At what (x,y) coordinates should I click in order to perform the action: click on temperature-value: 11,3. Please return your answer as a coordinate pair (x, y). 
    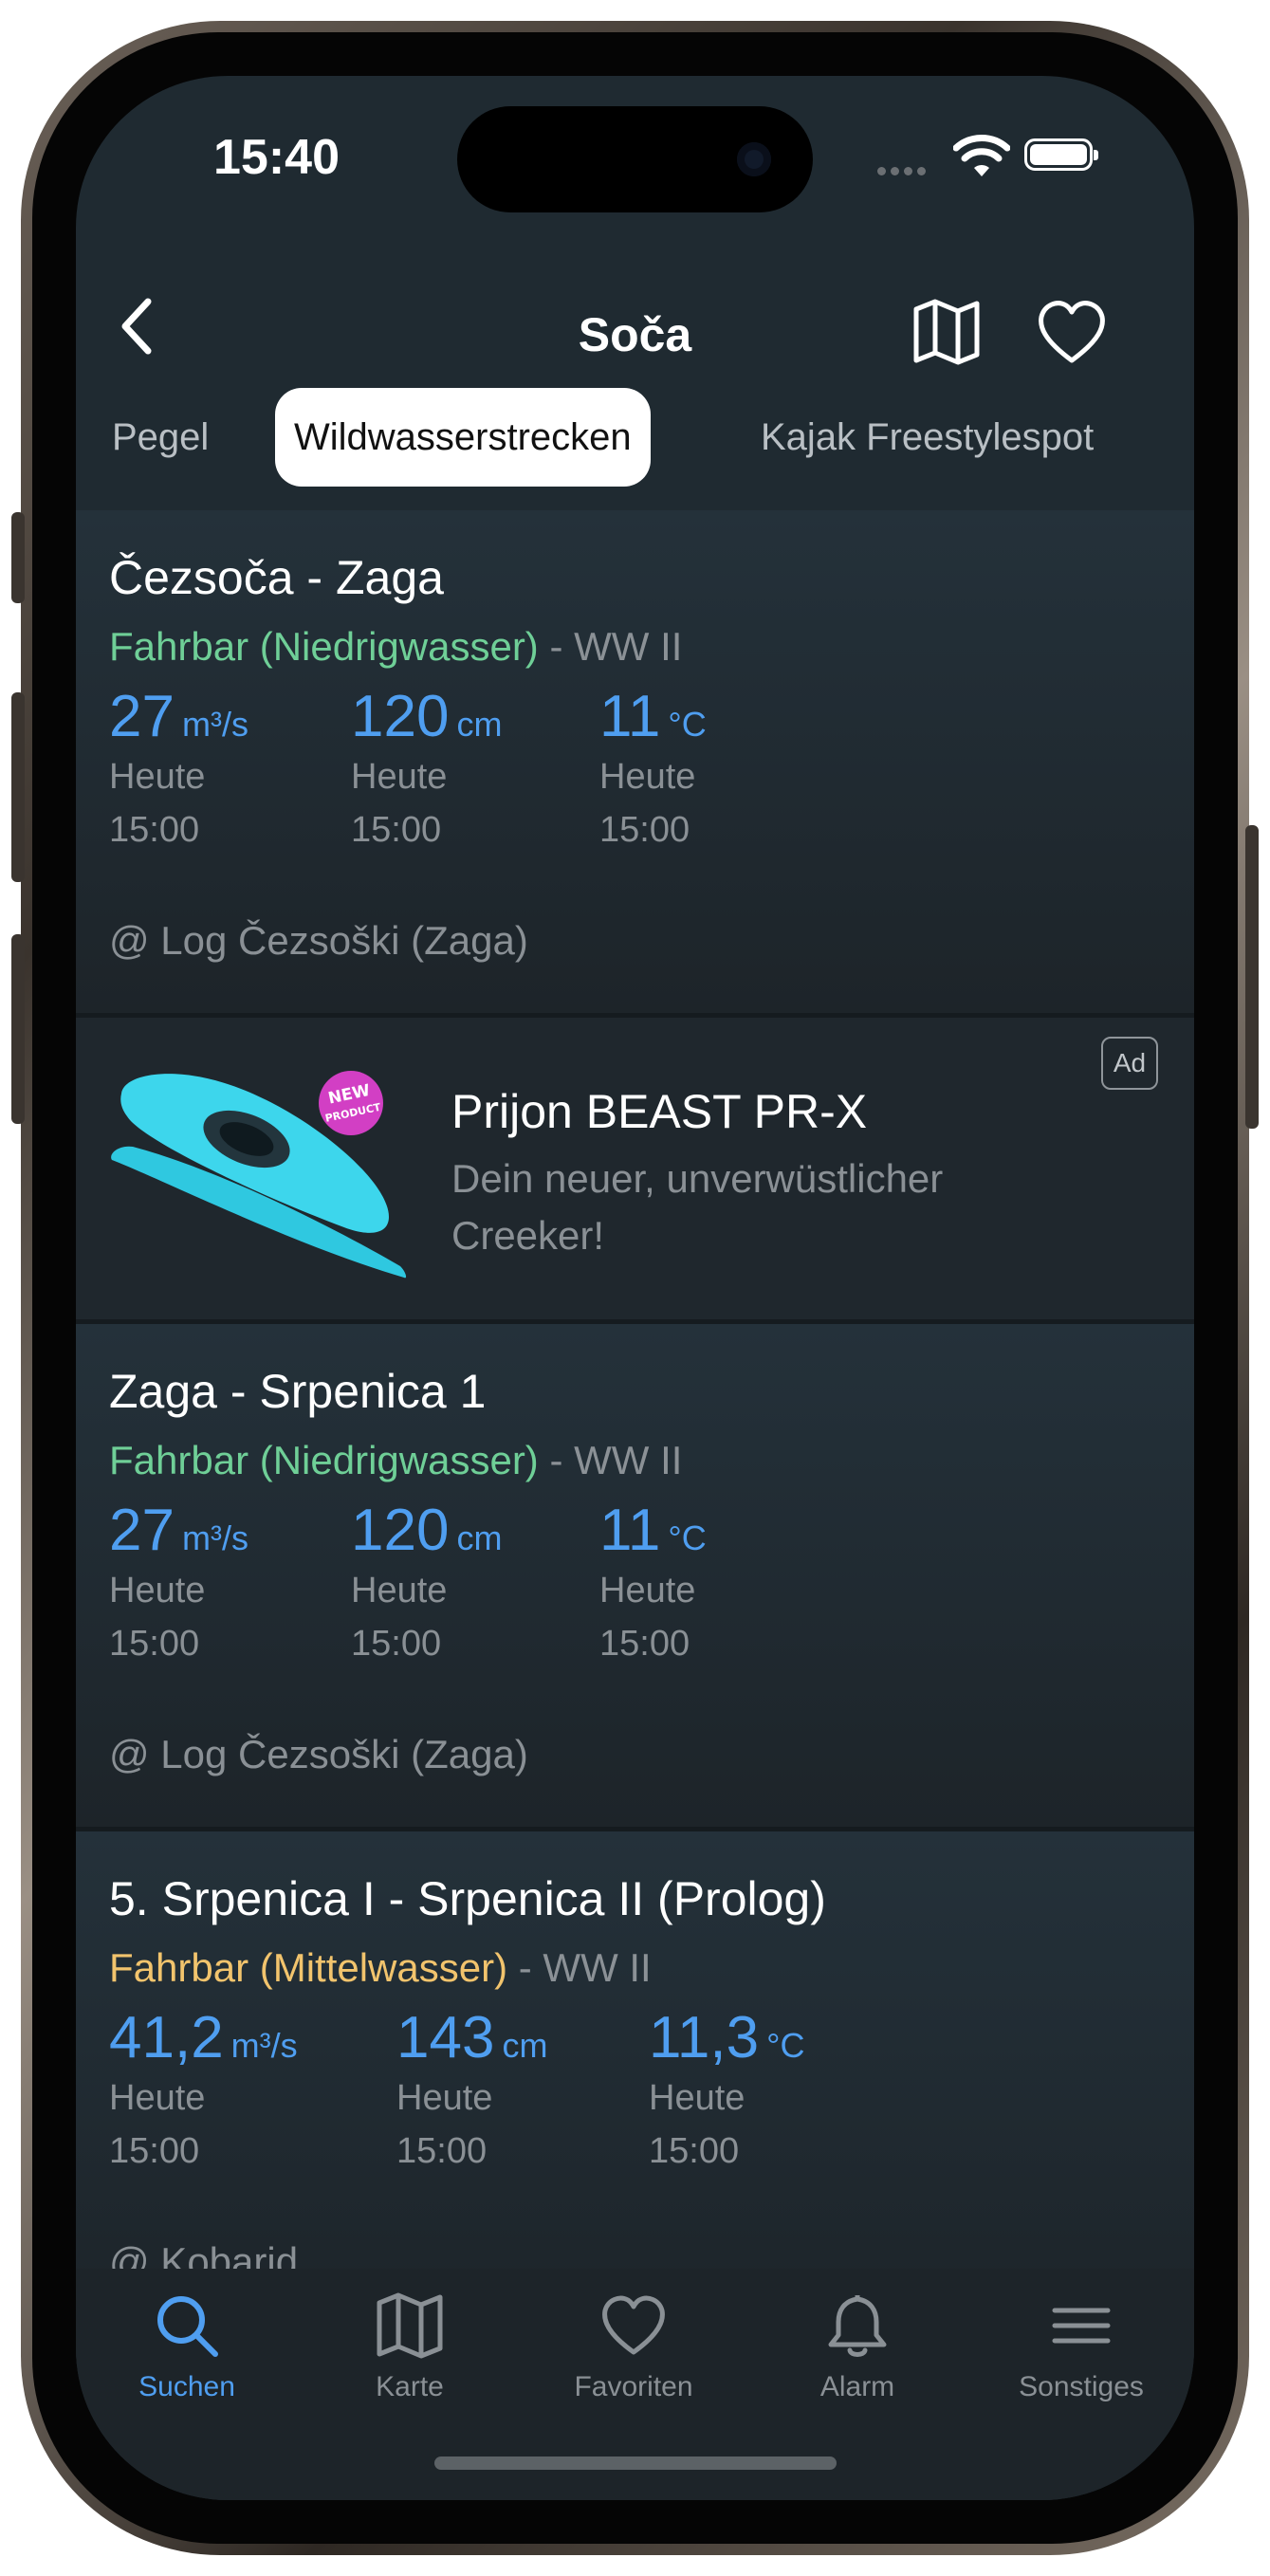
    Looking at the image, I should click on (704, 2037).